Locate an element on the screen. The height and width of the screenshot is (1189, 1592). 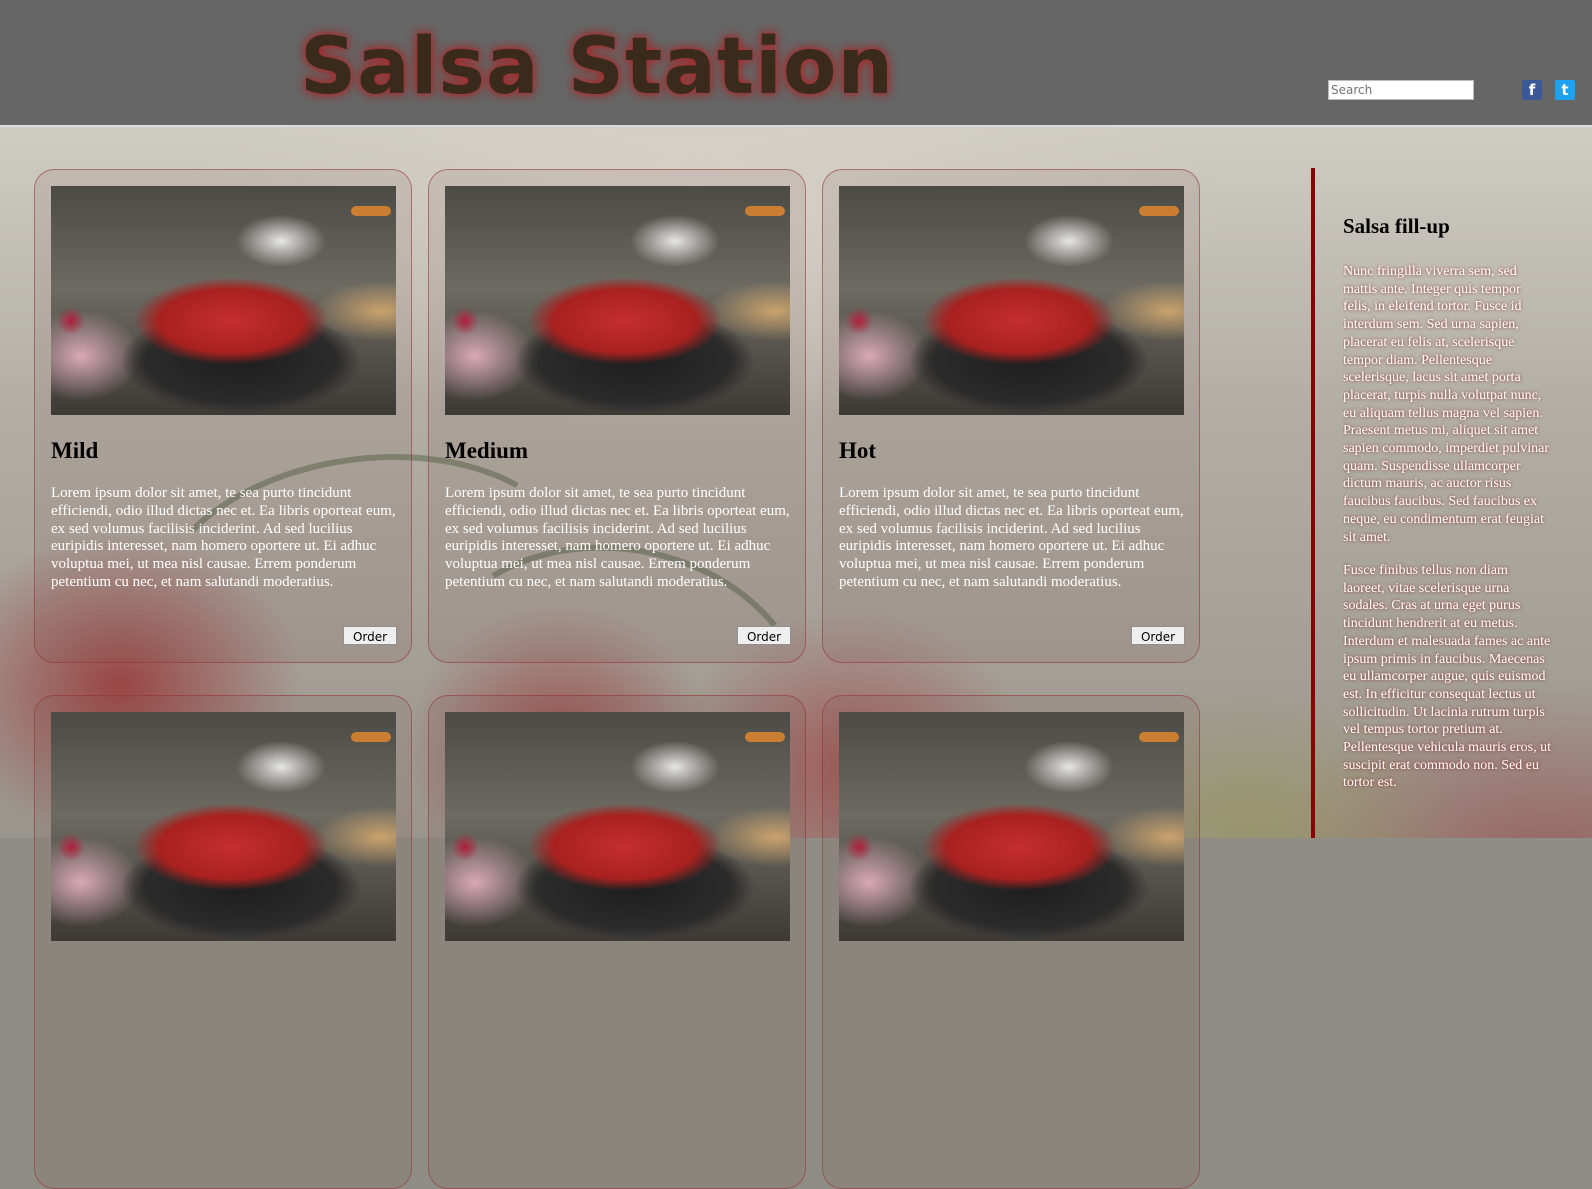
twitter-icon: t is located at coordinates (1565, 90).